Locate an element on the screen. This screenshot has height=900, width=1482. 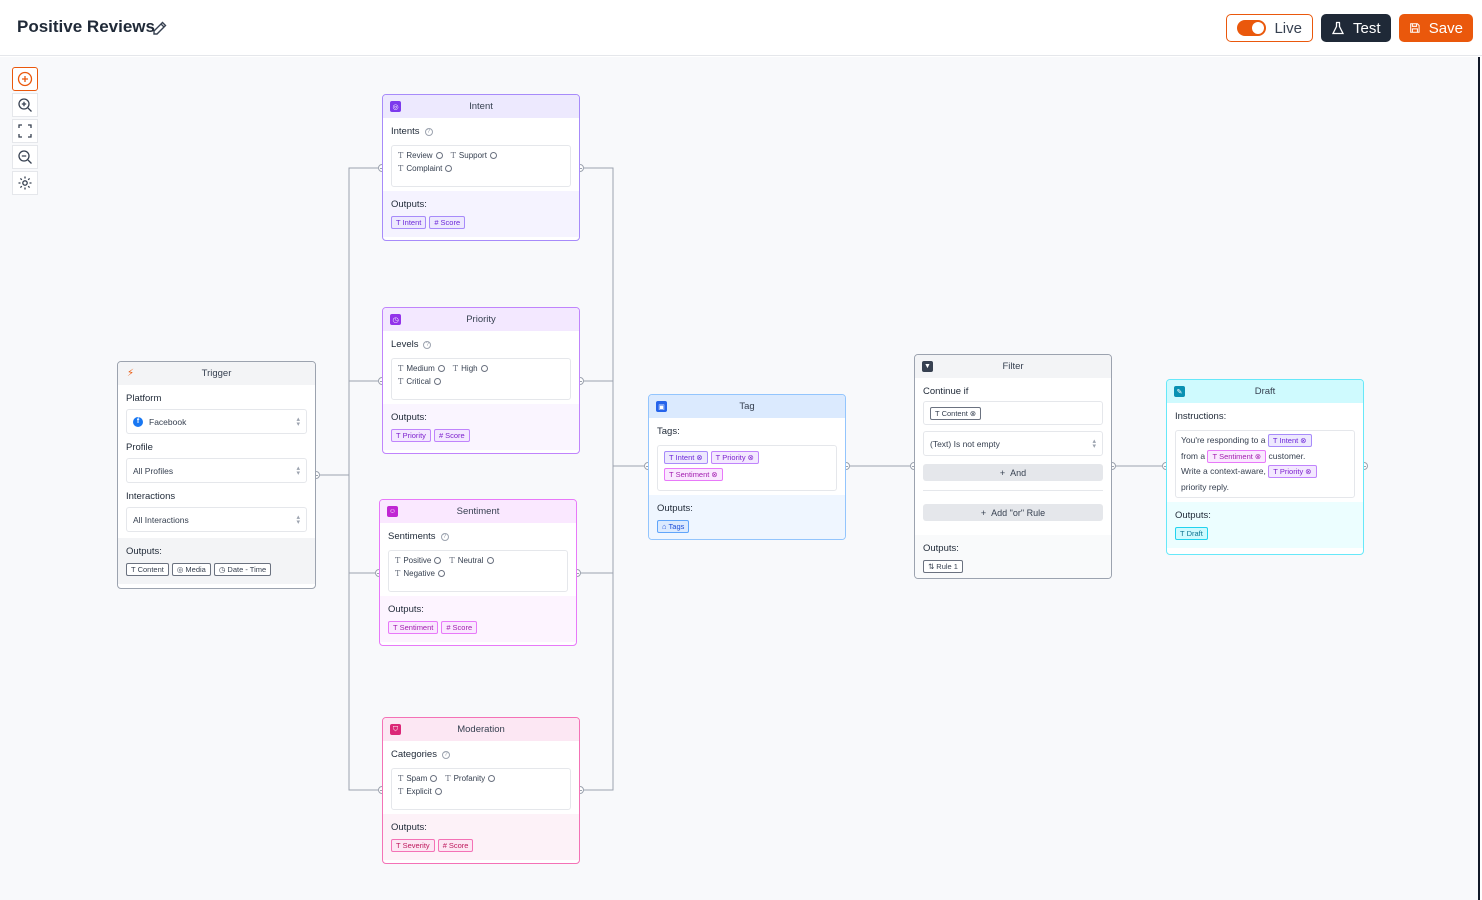
trigger-node-header: ⚡ Trigger is located at coordinates (216, 373).